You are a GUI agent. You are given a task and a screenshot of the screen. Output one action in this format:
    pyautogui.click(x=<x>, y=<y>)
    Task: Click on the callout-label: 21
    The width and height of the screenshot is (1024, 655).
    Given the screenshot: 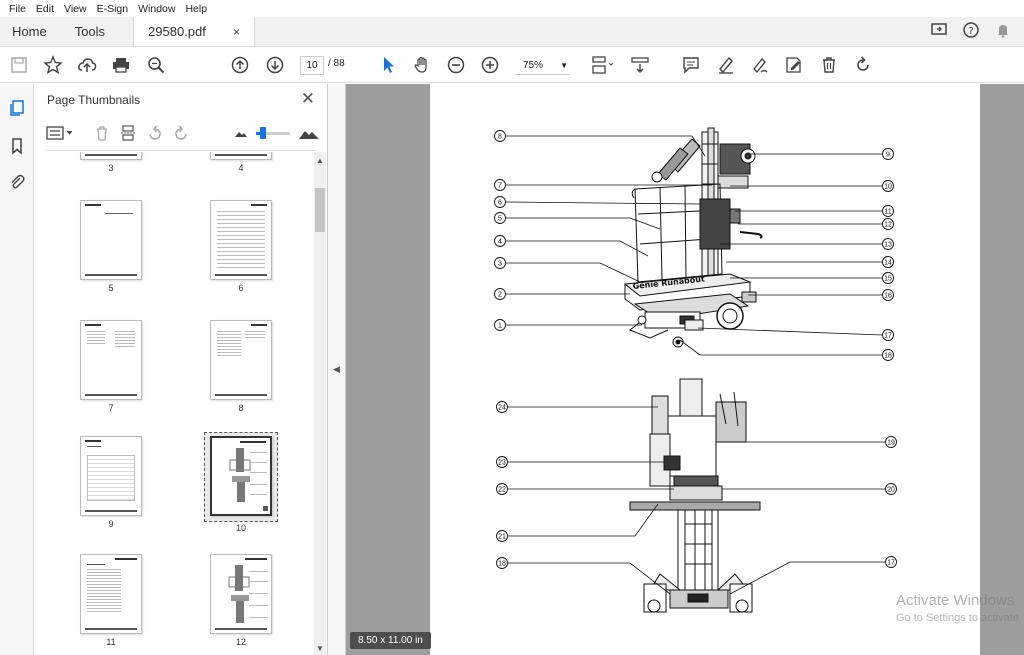 What is the action you would take?
    pyautogui.click(x=502, y=537)
    